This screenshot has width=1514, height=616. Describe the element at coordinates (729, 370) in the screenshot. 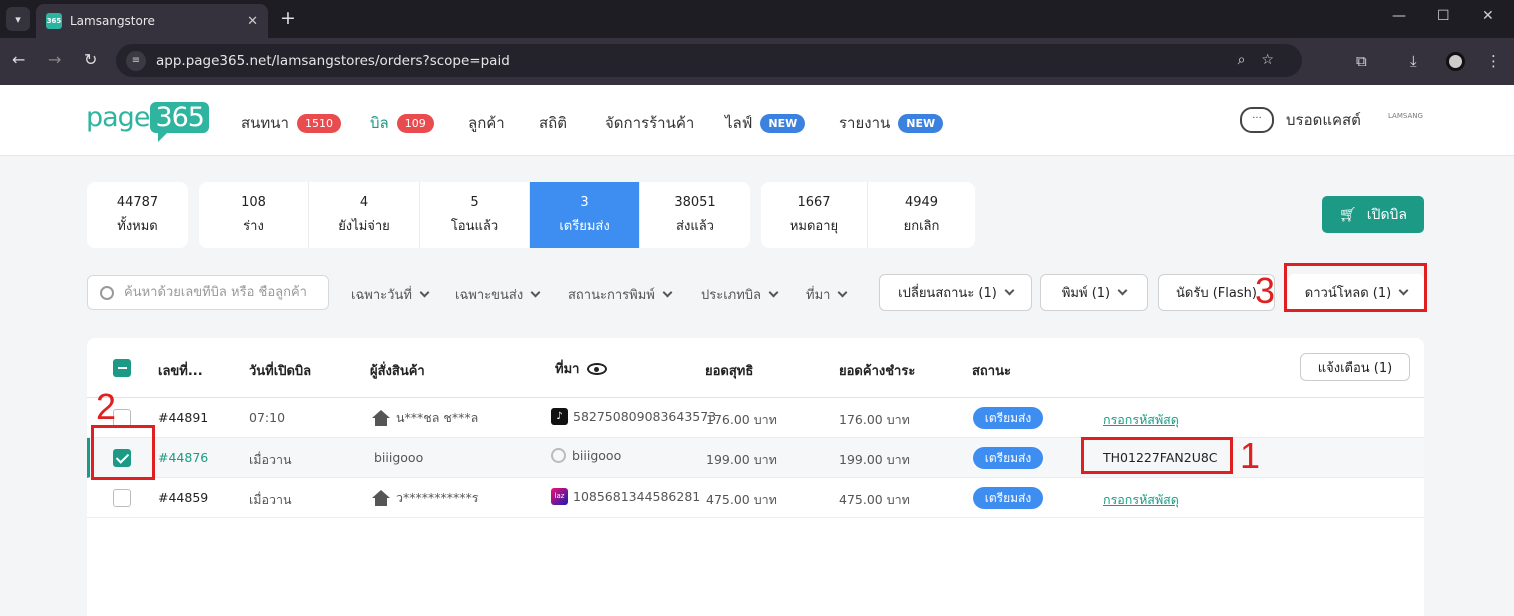

I see `column-header-net: ยอดสุทธิ` at that location.